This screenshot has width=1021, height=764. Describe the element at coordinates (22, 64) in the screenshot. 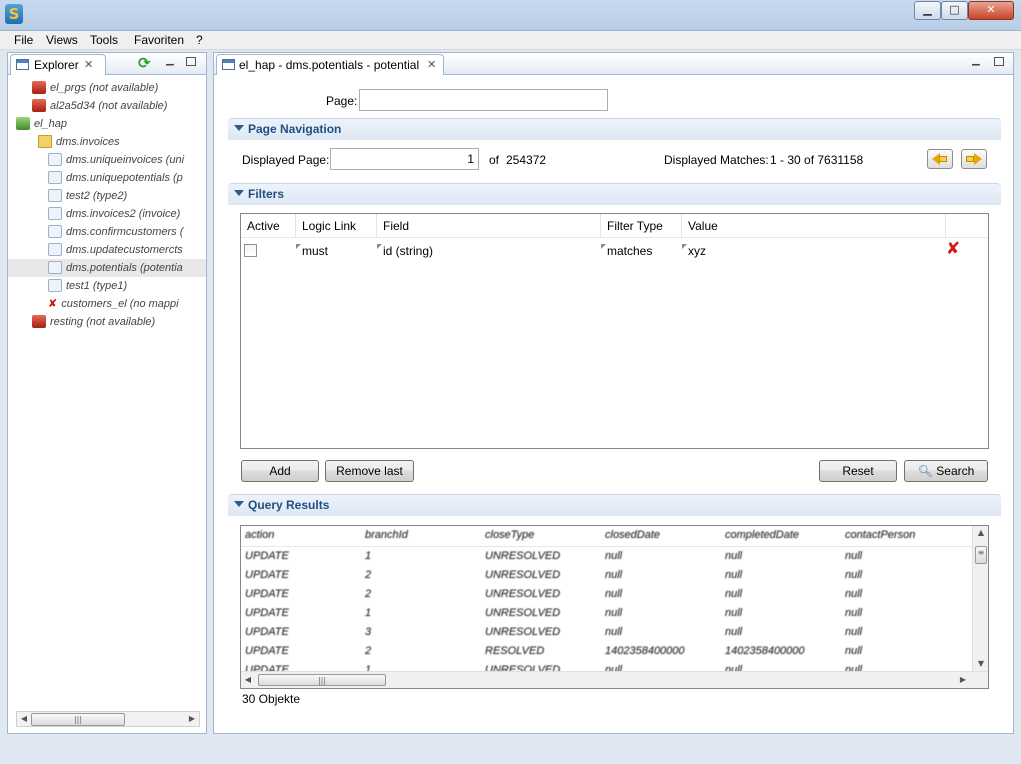

I see `explorer-view-icon` at that location.